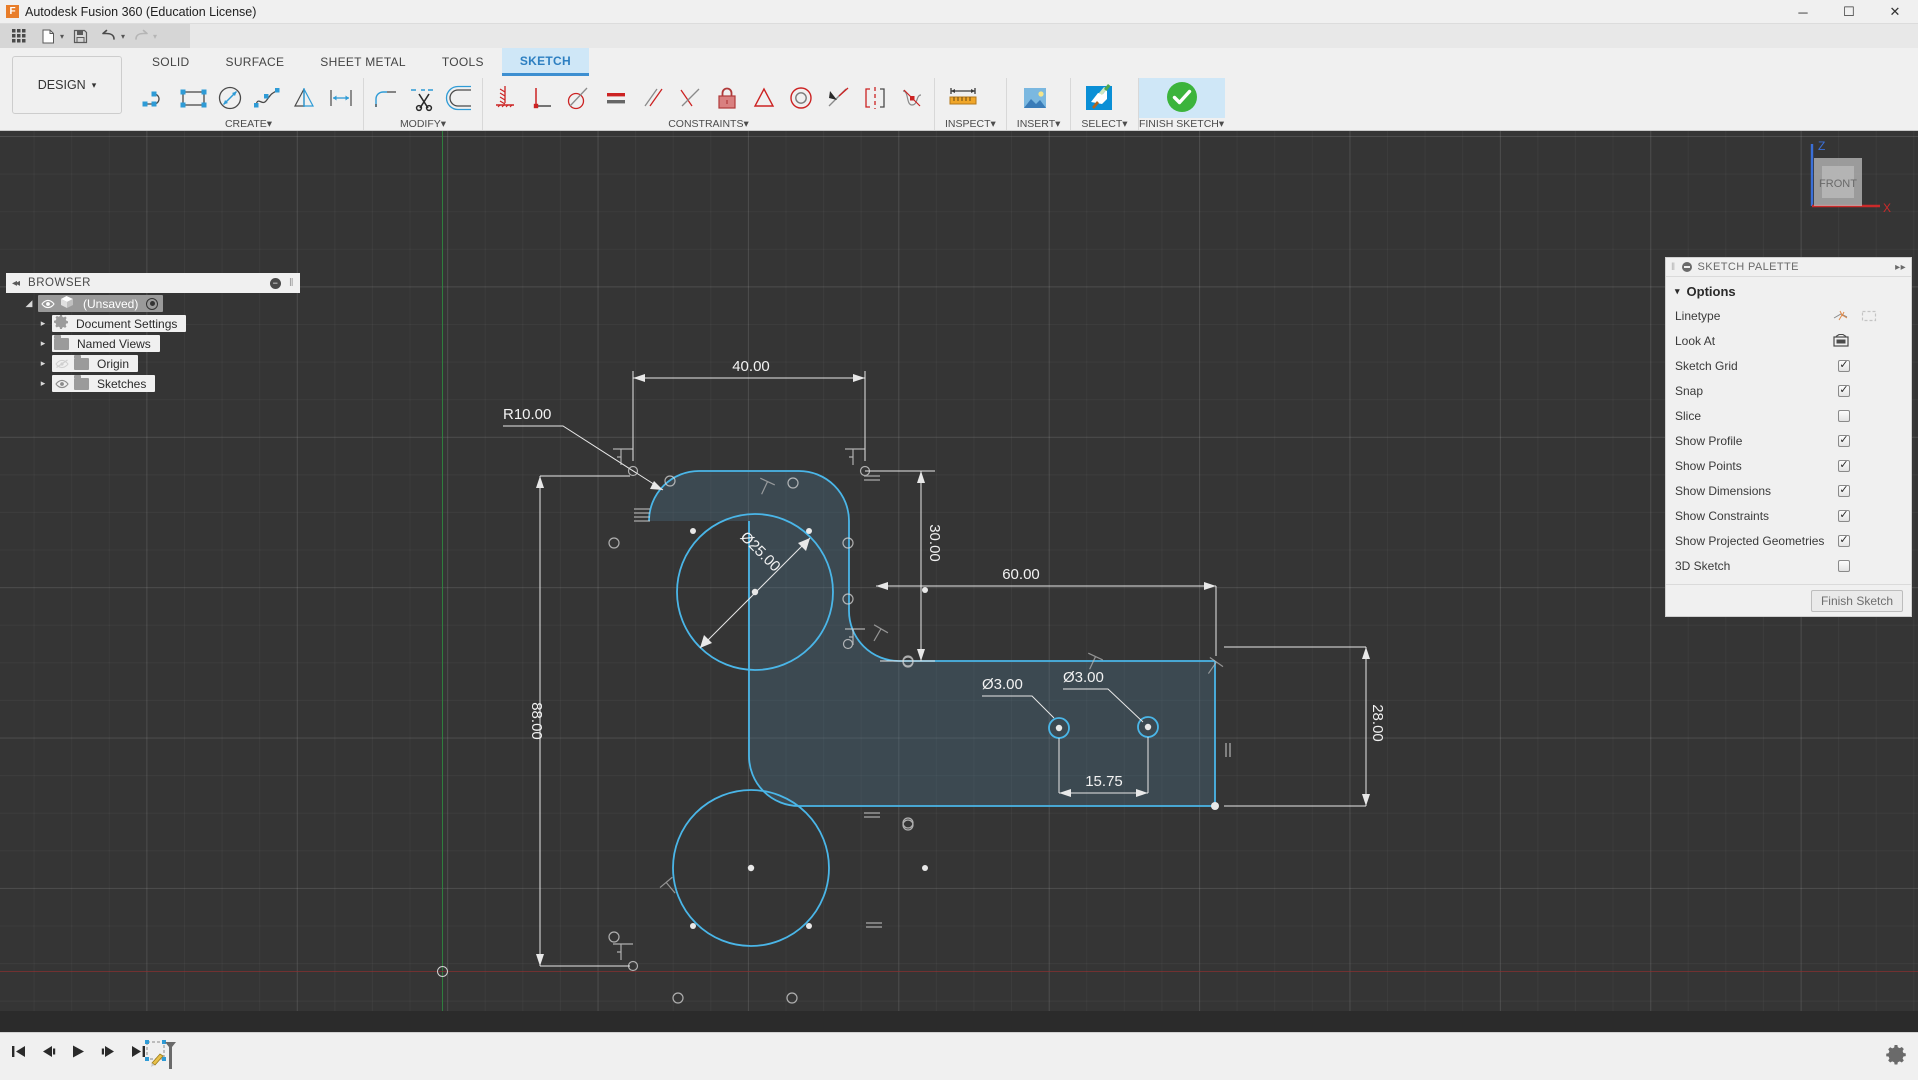 This screenshot has height=1080, width=1918. Describe the element at coordinates (583, 448) in the screenshot. I see `dimension-r10: R10.00` at that location.